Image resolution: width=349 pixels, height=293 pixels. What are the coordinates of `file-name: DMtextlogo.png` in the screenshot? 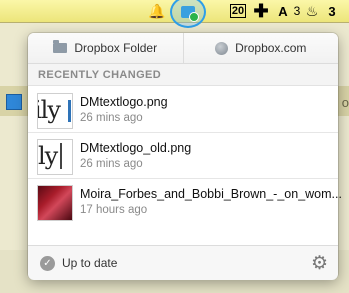 It's located at (124, 102).